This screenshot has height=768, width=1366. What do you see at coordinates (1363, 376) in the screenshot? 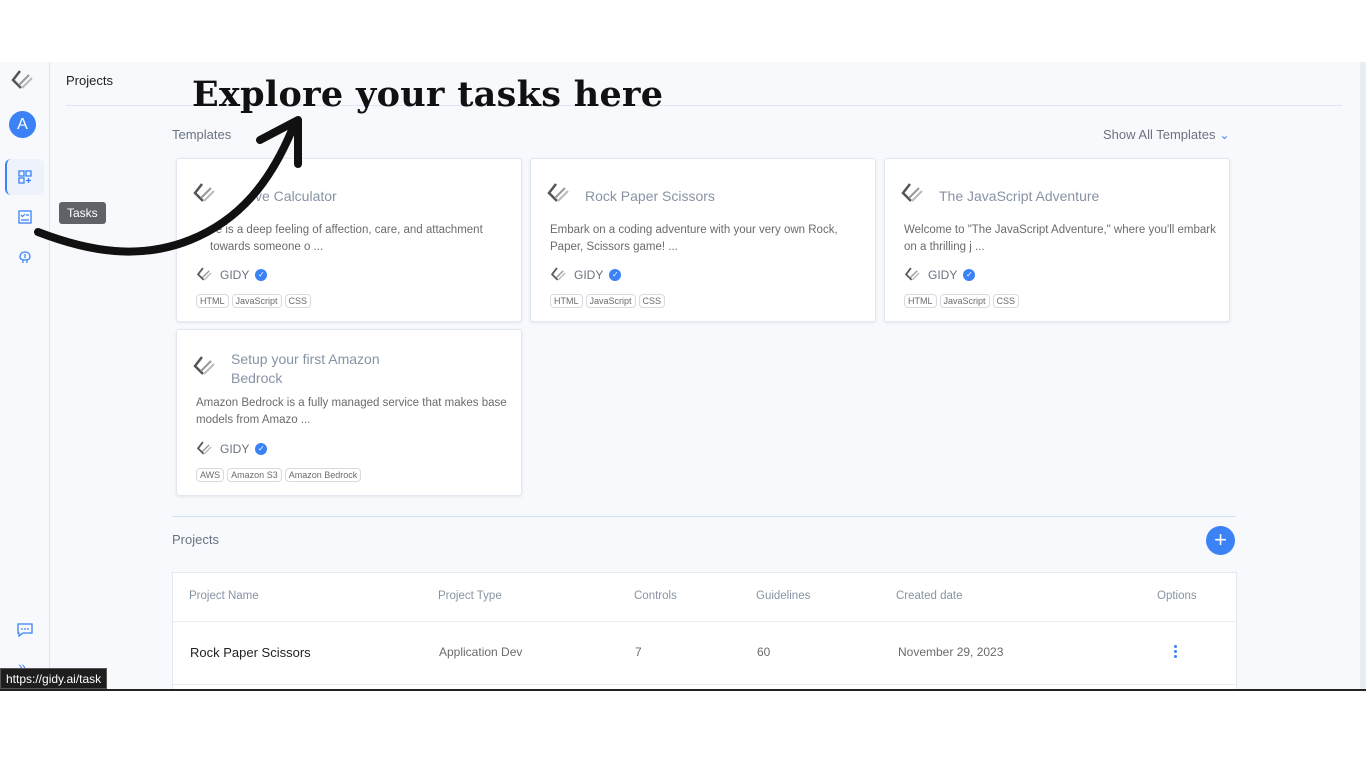
I see `scrollbar` at bounding box center [1363, 376].